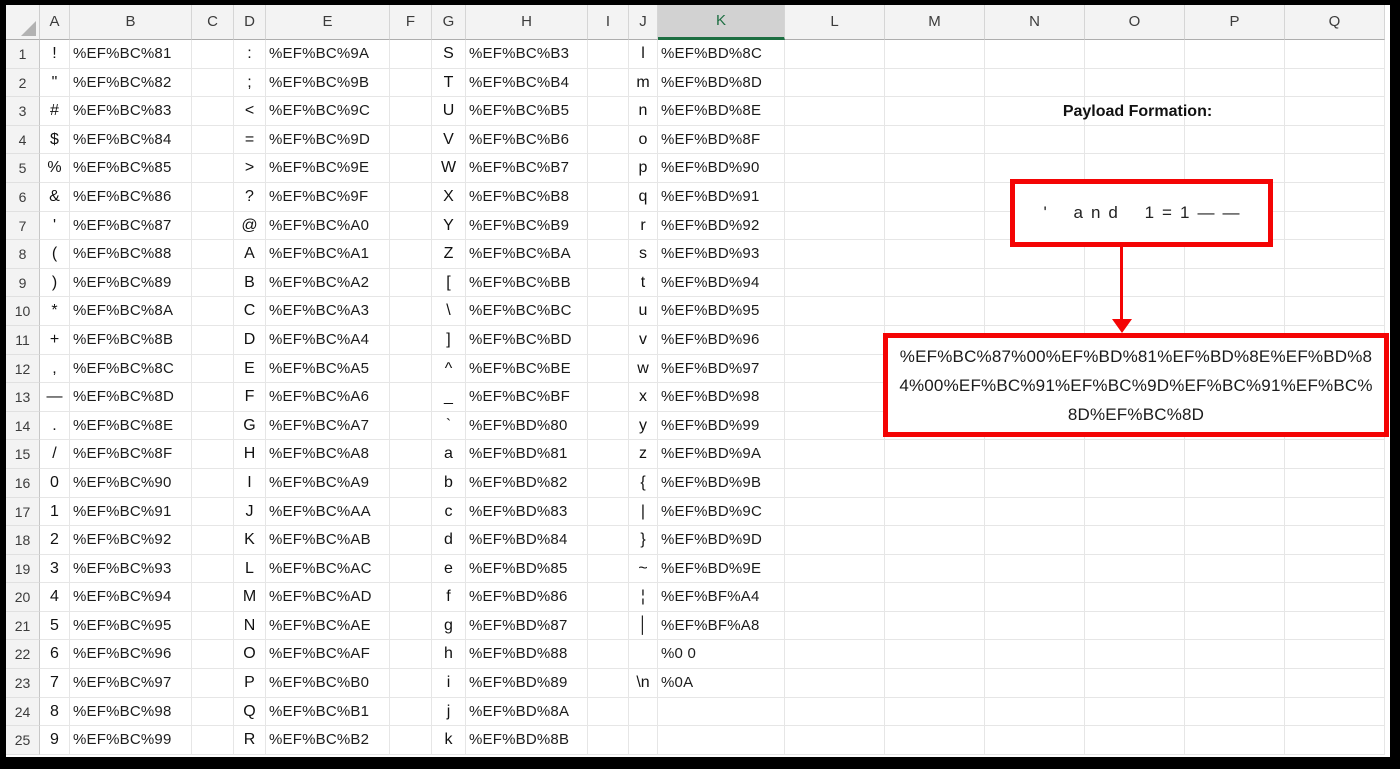 This screenshot has height=769, width=1400. What do you see at coordinates (213, 369) in the screenshot?
I see `cell-C12` at bounding box center [213, 369].